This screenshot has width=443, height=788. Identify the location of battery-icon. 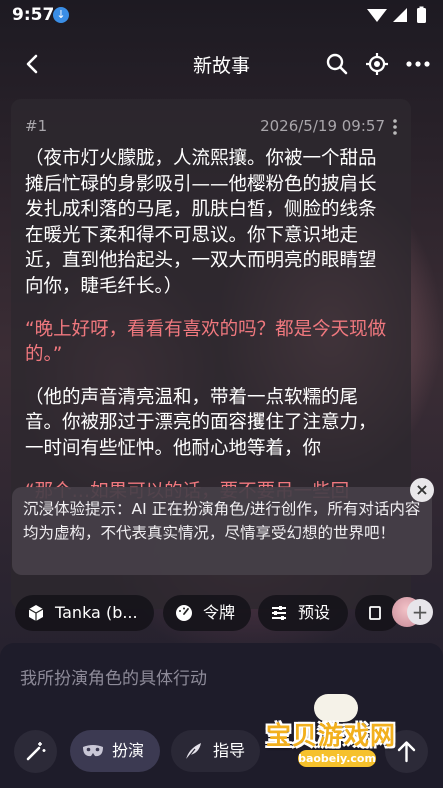
(421, 15).